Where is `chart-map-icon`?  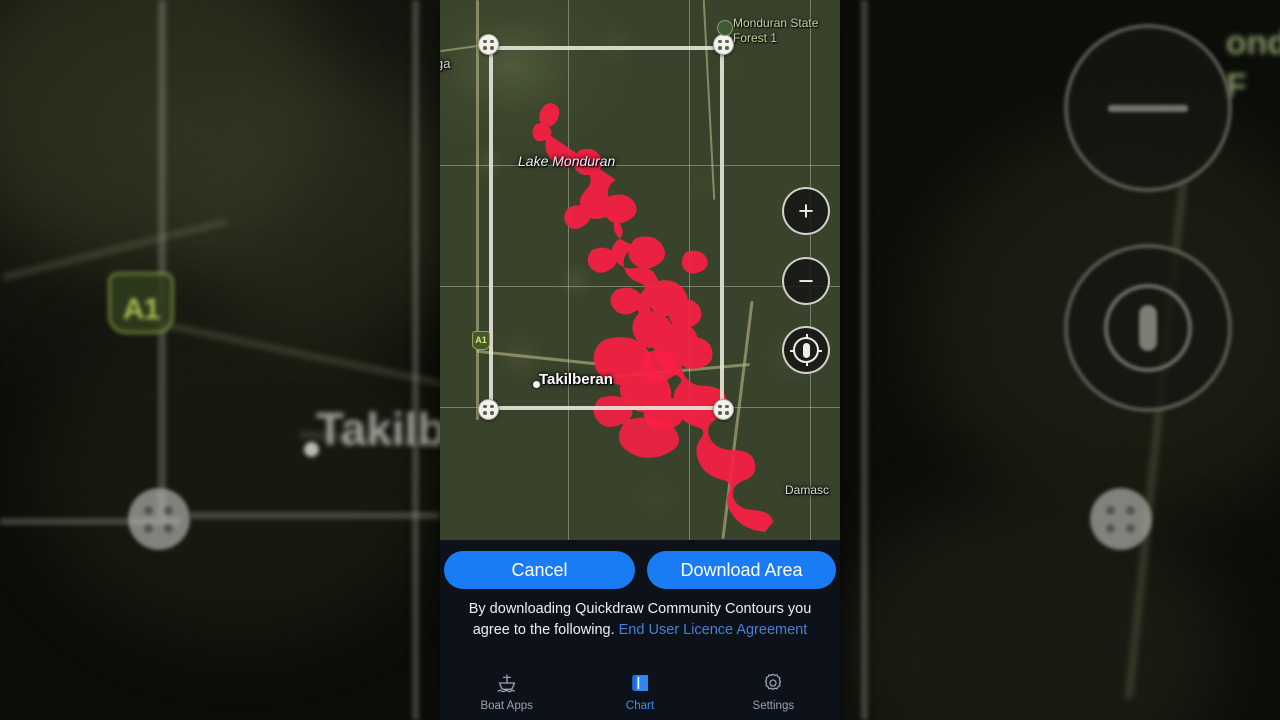
chart-map-icon is located at coordinates (640, 683).